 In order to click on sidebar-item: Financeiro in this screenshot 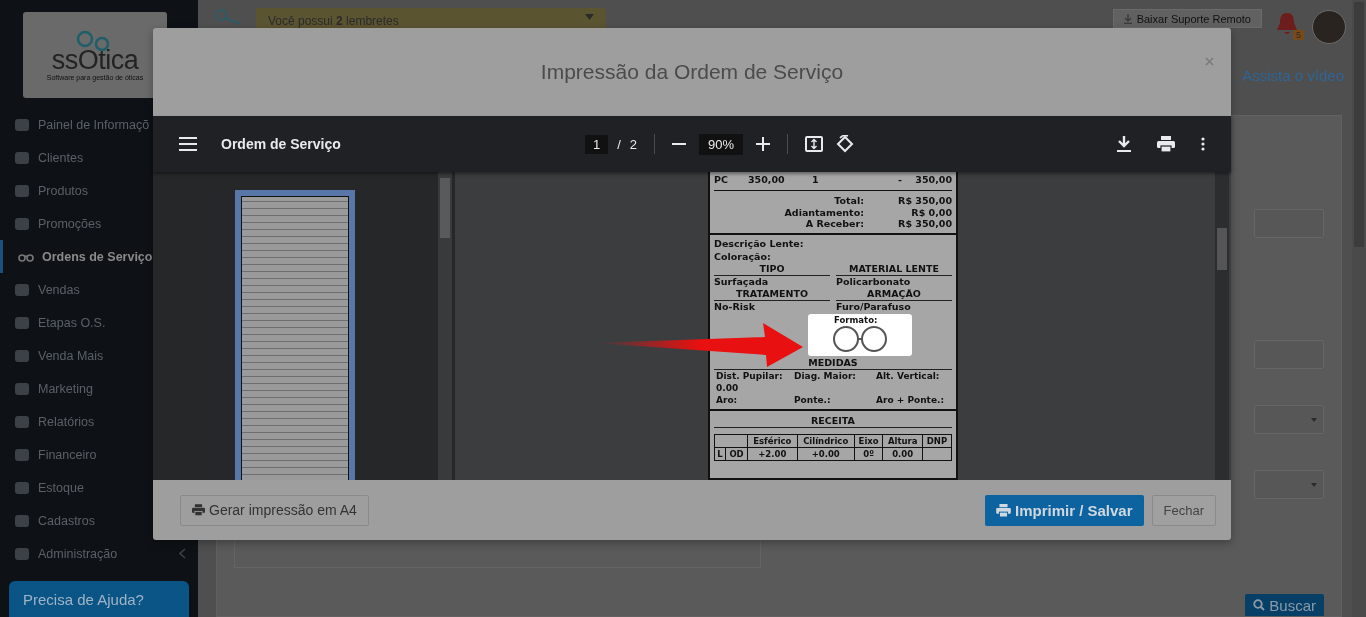, I will do `click(99, 454)`.